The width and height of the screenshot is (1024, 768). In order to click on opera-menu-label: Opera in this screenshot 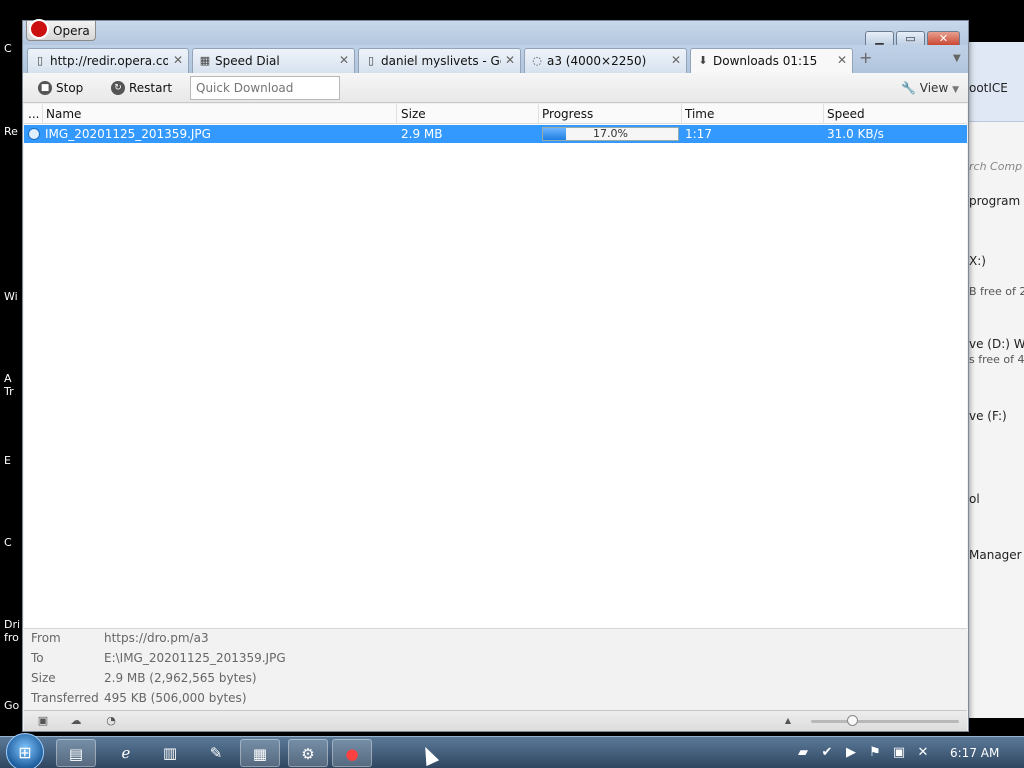, I will do `click(71, 31)`.